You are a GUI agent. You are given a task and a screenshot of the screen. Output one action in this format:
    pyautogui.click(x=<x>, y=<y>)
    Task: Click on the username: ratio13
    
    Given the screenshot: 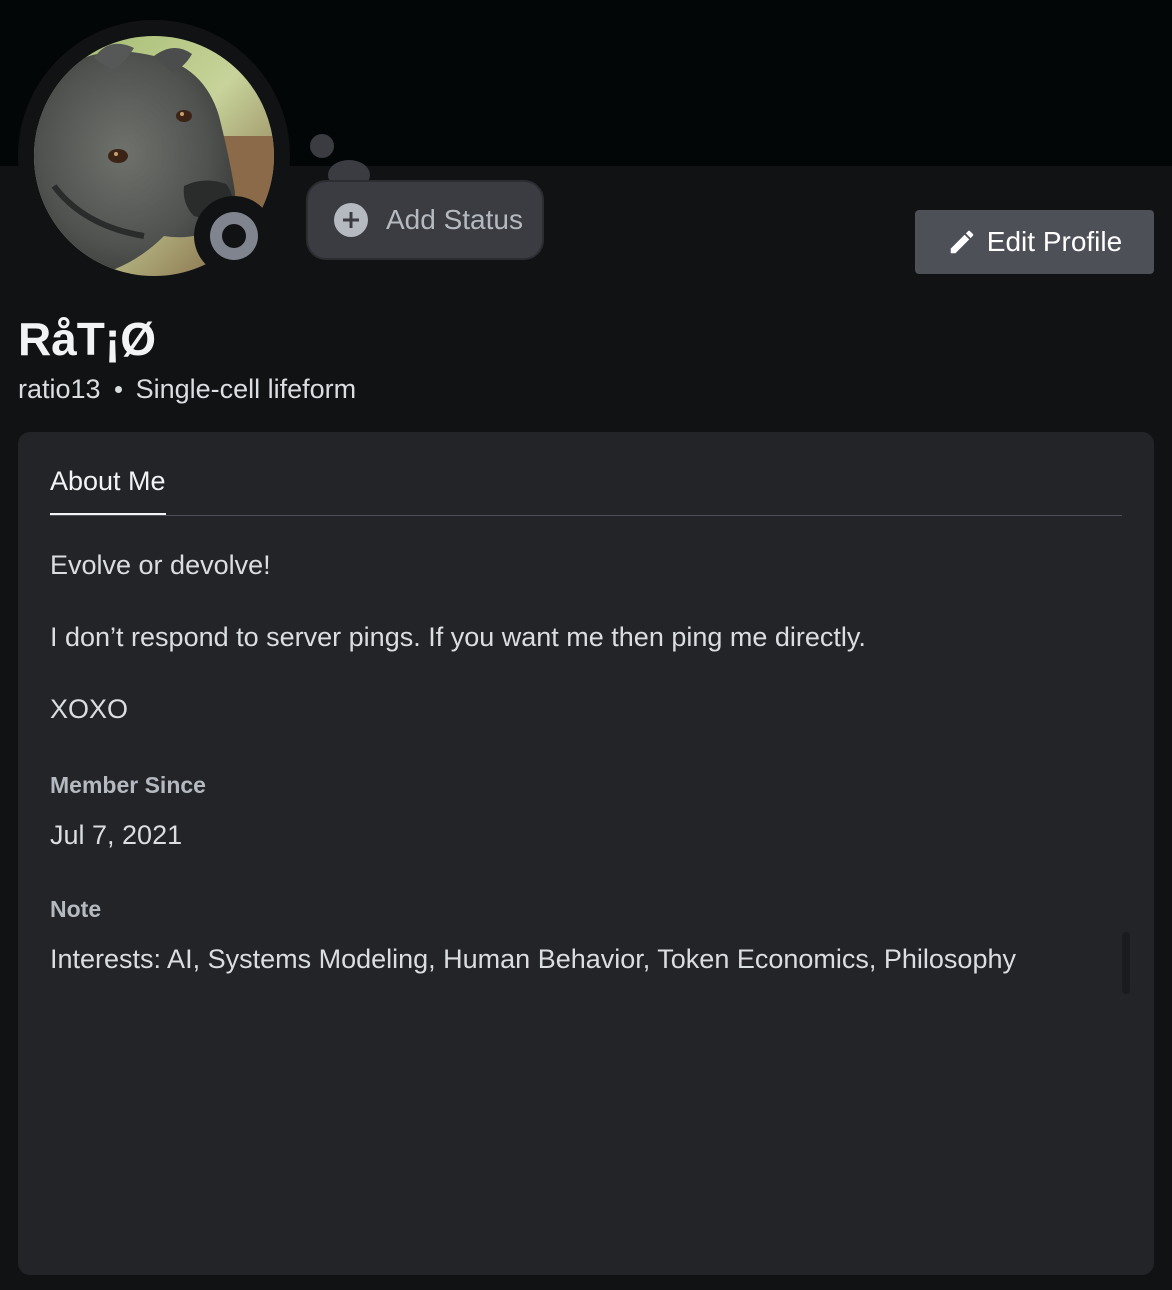 What is the action you would take?
    pyautogui.click(x=59, y=389)
    